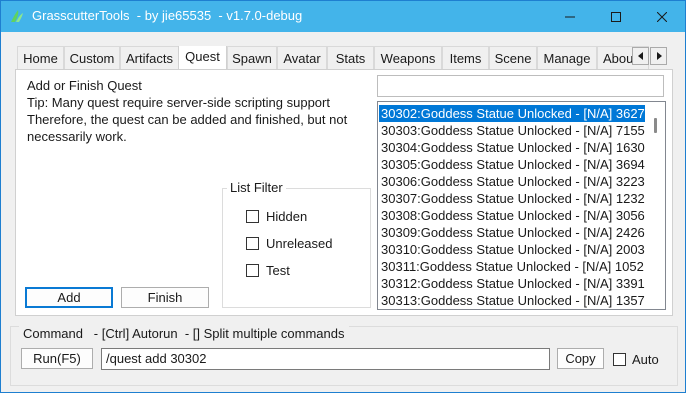 The width and height of the screenshot is (686, 393). Describe the element at coordinates (278, 270) in the screenshot. I see `filter-test-label: Test` at that location.